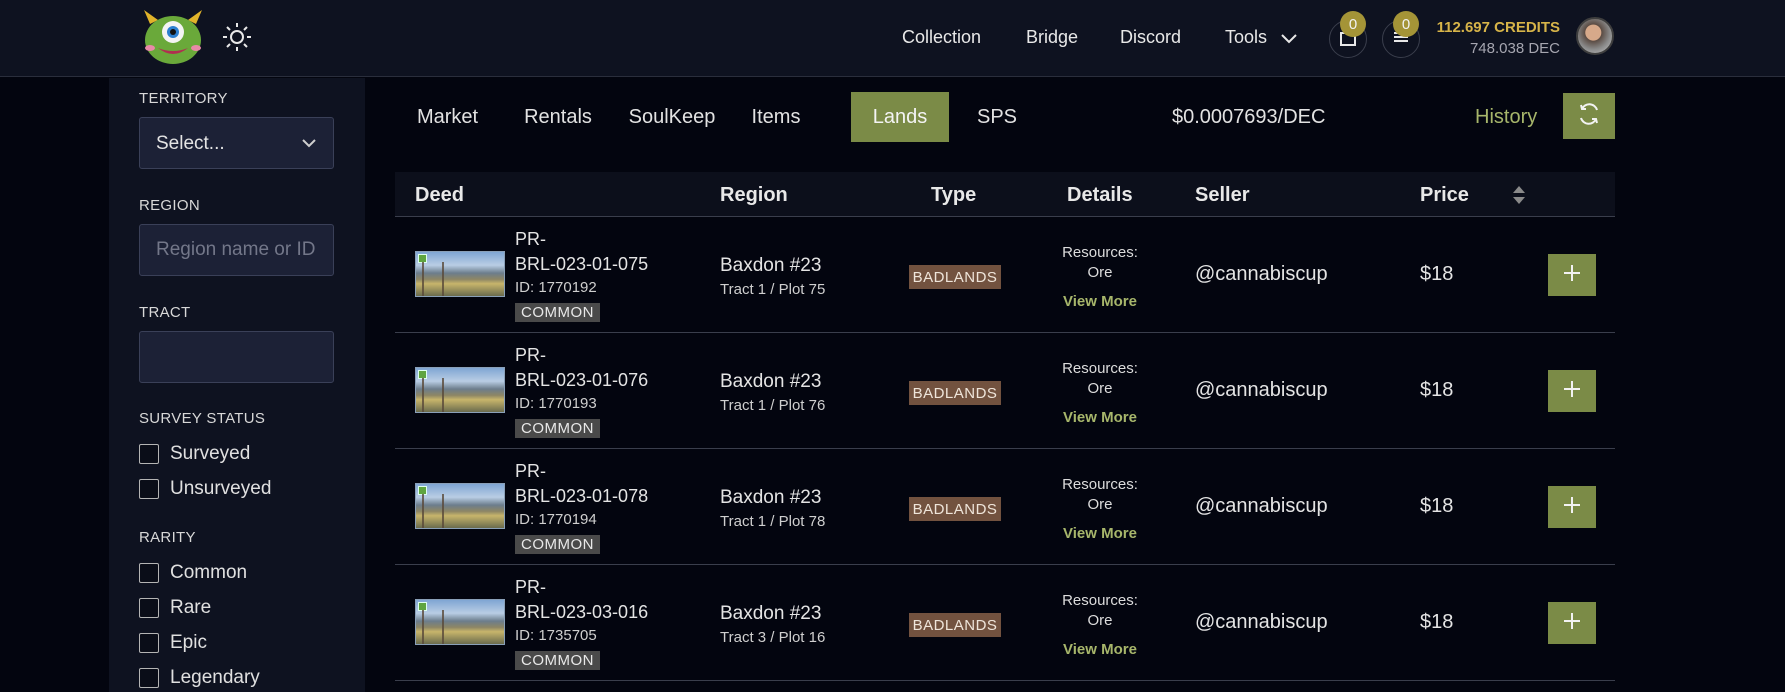 Image resolution: width=1785 pixels, height=692 pixels. What do you see at coordinates (900, 117) in the screenshot?
I see `tab-lands: Lands` at bounding box center [900, 117].